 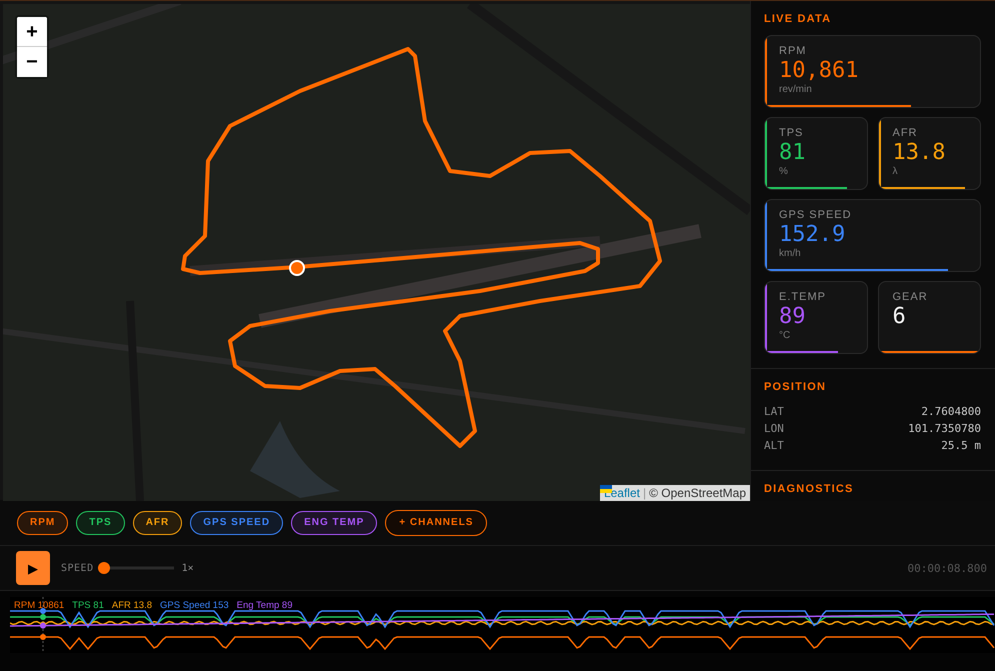 What do you see at coordinates (77, 568) in the screenshot?
I see `speed-label: SPEED` at bounding box center [77, 568].